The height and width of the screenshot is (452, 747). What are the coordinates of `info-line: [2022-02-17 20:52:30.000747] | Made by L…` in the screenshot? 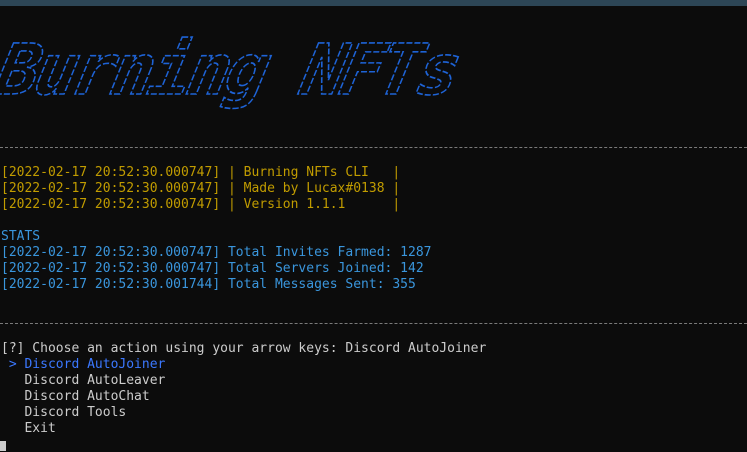 It's located at (200, 189).